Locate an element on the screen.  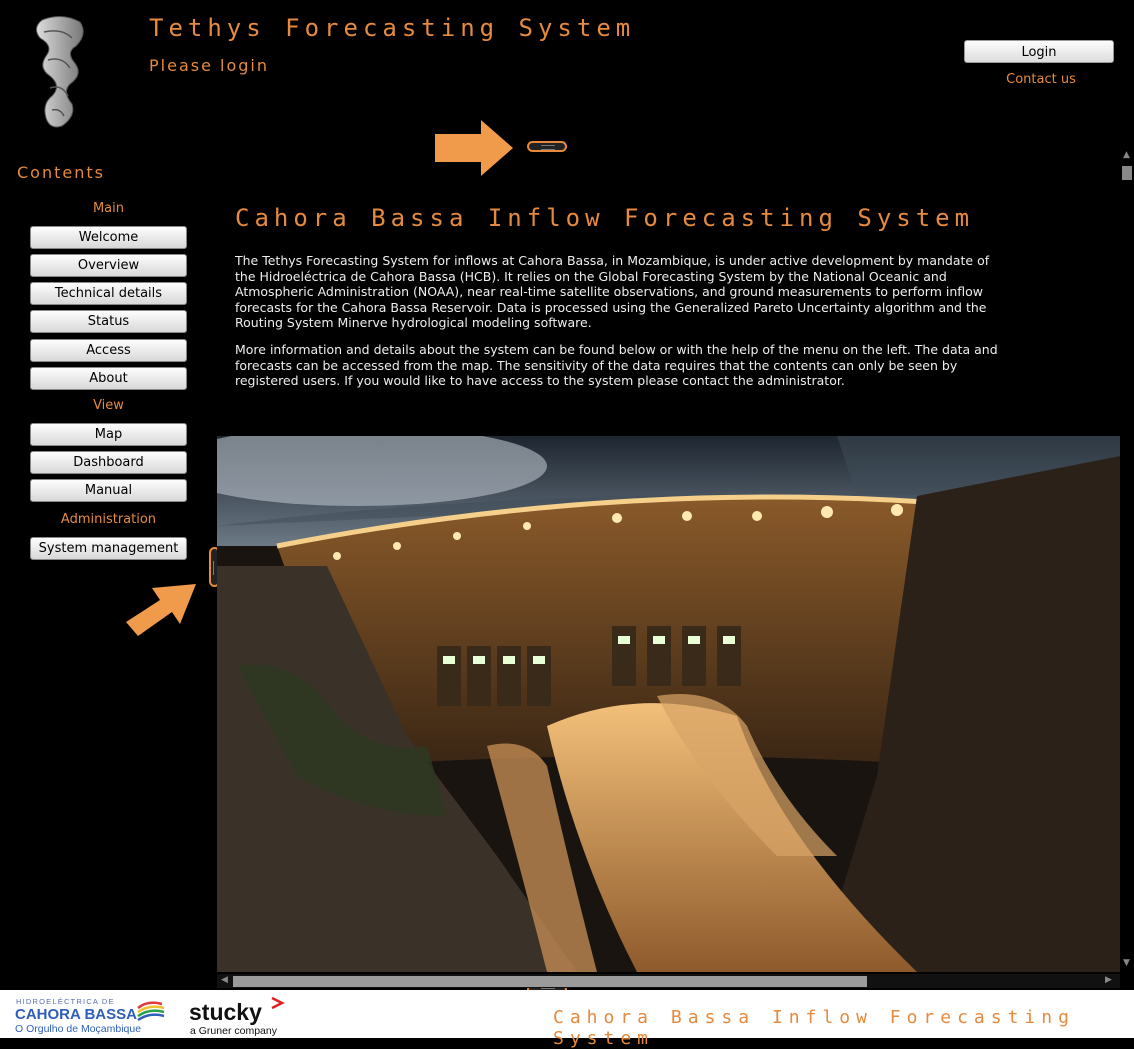
horizontal-scrollbar: ◀ ▶ is located at coordinates (668, 981).